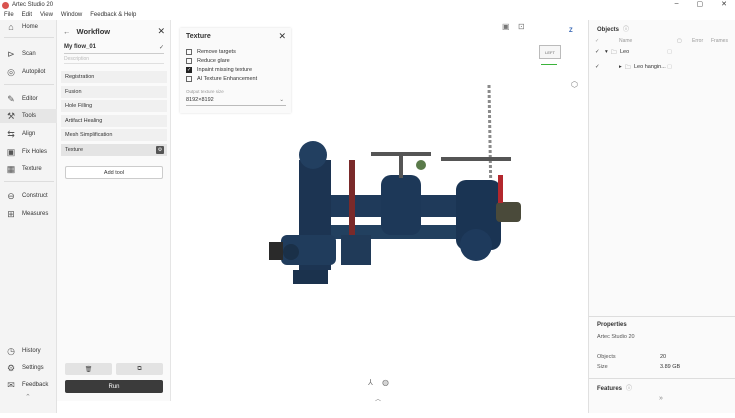  Describe the element at coordinates (114, 172) in the screenshot. I see `add-tool-button: Add tool` at that location.